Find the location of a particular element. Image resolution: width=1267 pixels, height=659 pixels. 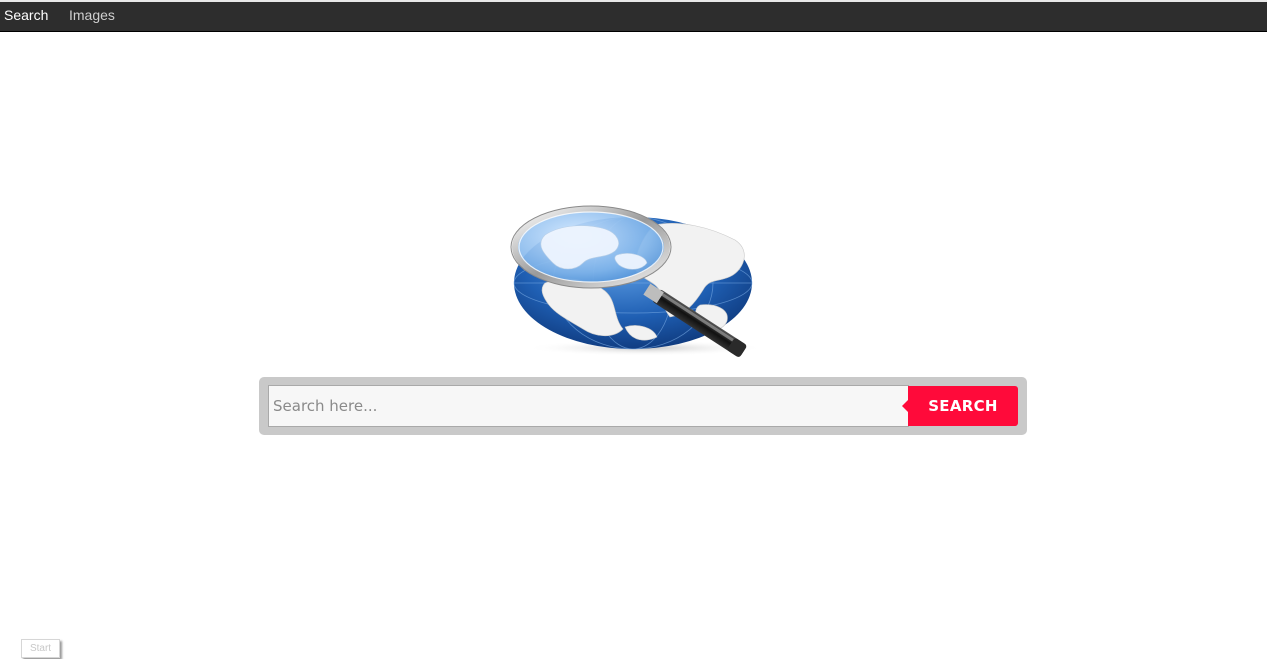

start-button: Start is located at coordinates (40, 648).